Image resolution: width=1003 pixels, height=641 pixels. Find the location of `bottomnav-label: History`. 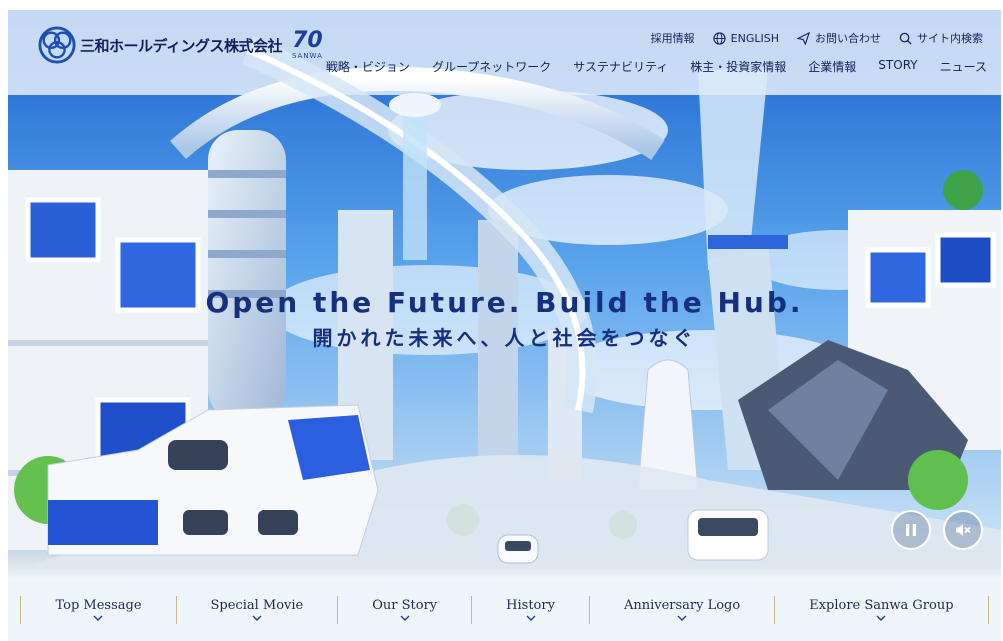

bottomnav-label: History is located at coordinates (530, 605).